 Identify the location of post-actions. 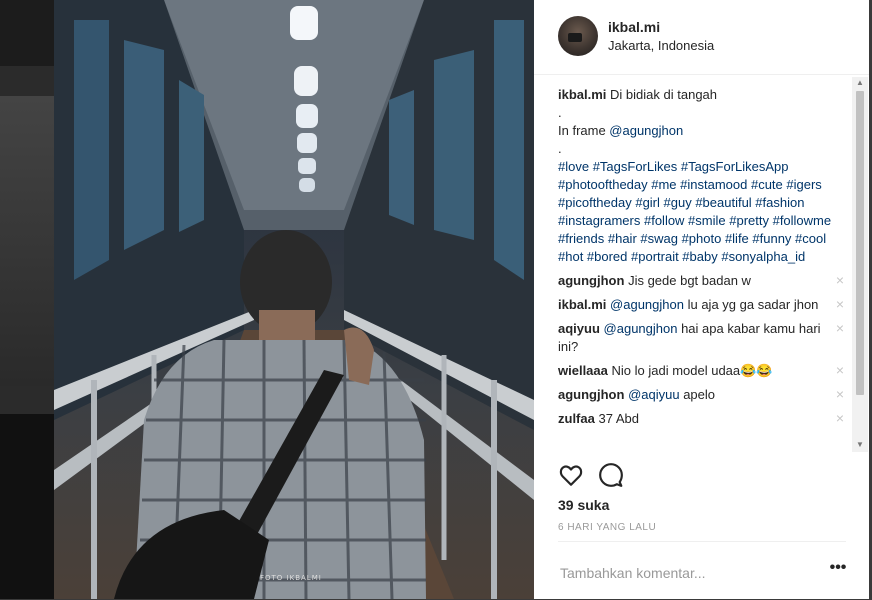
(706, 477).